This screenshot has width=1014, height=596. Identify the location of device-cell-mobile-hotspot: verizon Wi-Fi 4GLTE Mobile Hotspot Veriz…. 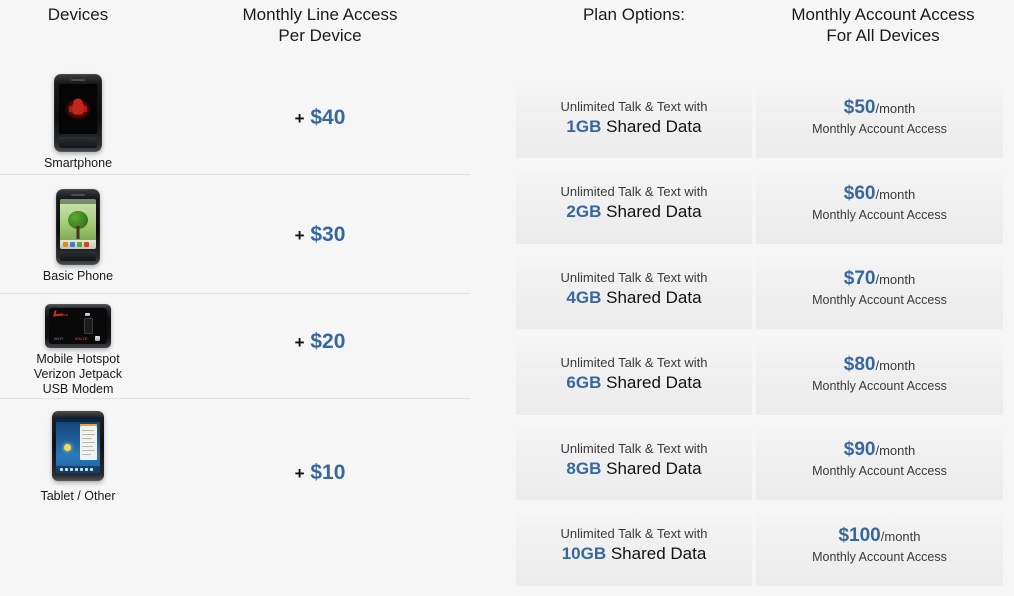
(78, 350).